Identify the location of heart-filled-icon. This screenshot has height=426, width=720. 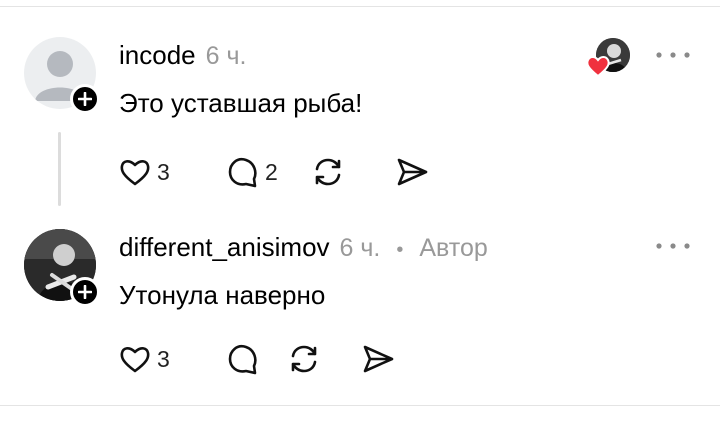
(598, 66).